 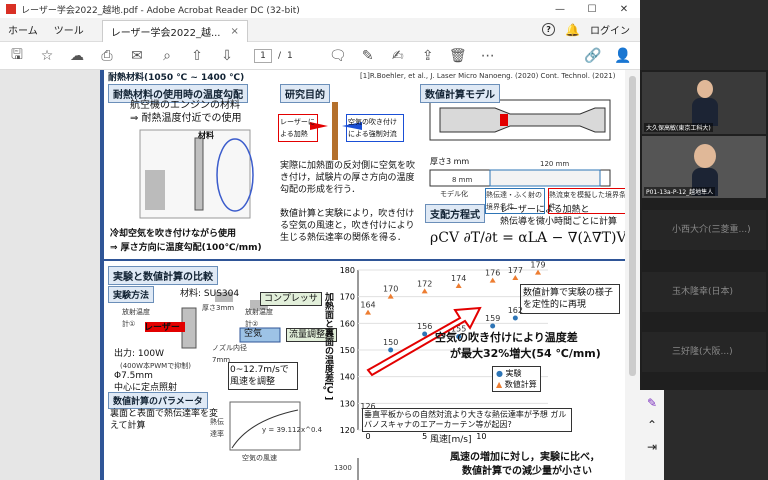 What do you see at coordinates (347, 430) in the screenshot?
I see `chart-ytick-label: 120` at bounding box center [347, 430].